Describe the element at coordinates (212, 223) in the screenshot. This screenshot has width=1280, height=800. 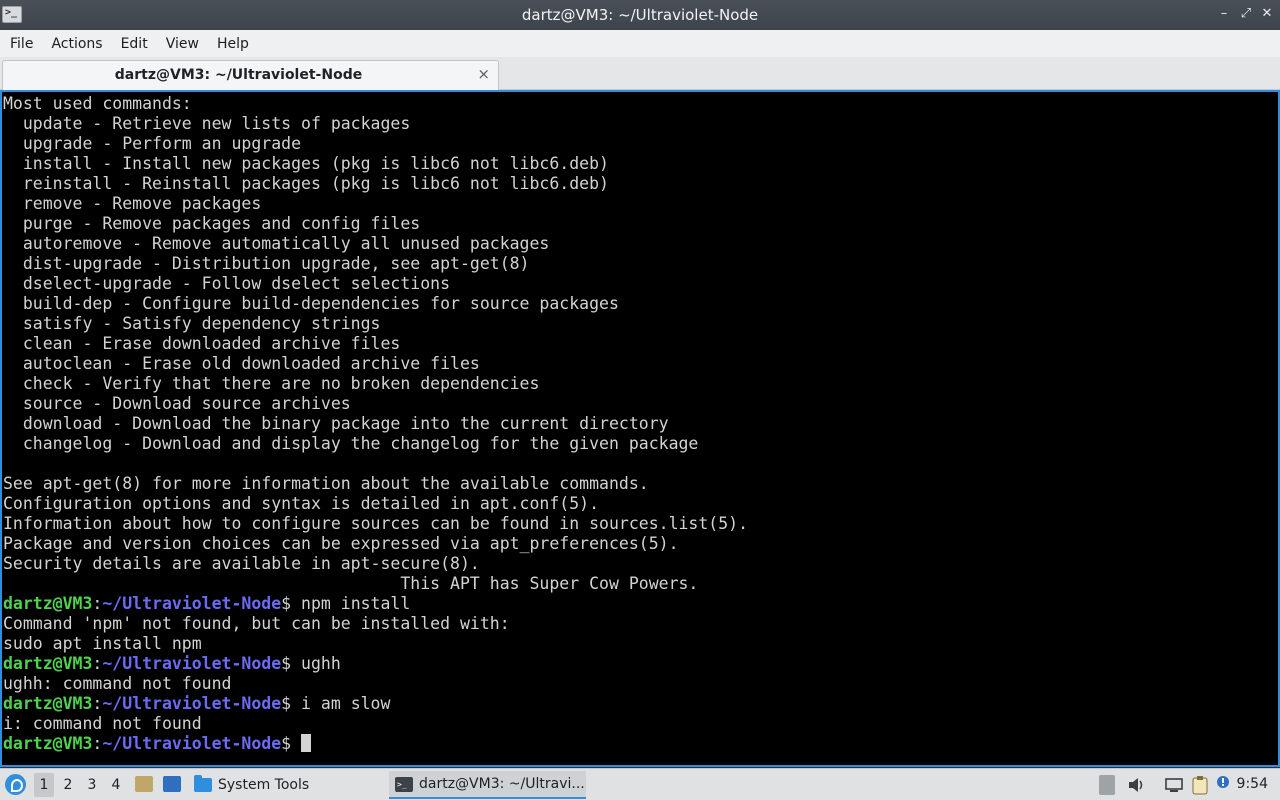
I see `output-line: purge - Remove packages and config files` at that location.